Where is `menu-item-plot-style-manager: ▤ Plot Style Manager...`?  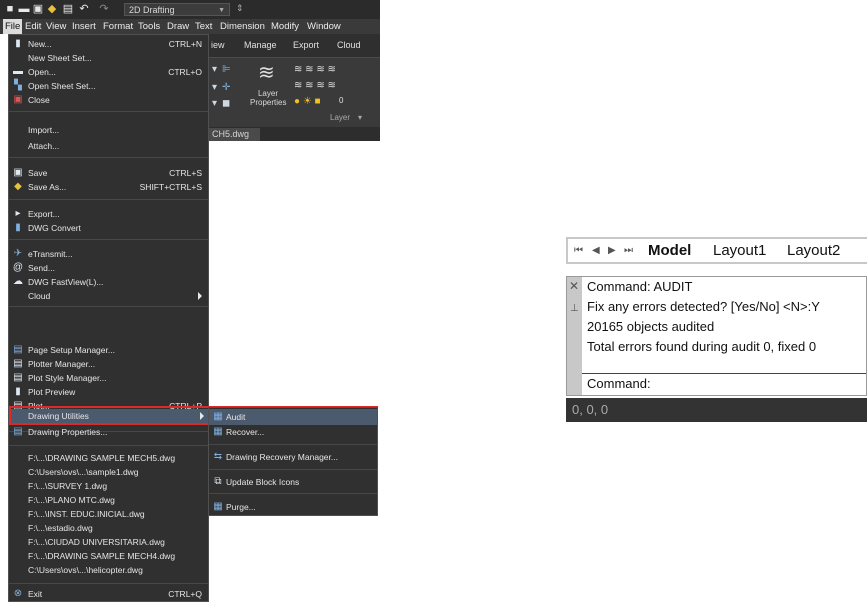 menu-item-plot-style-manager: ▤ Plot Style Manager... is located at coordinates (108, 378).